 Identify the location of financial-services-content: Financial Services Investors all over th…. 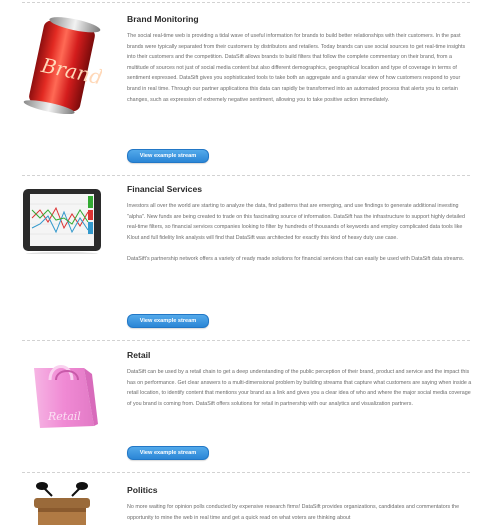
(299, 224).